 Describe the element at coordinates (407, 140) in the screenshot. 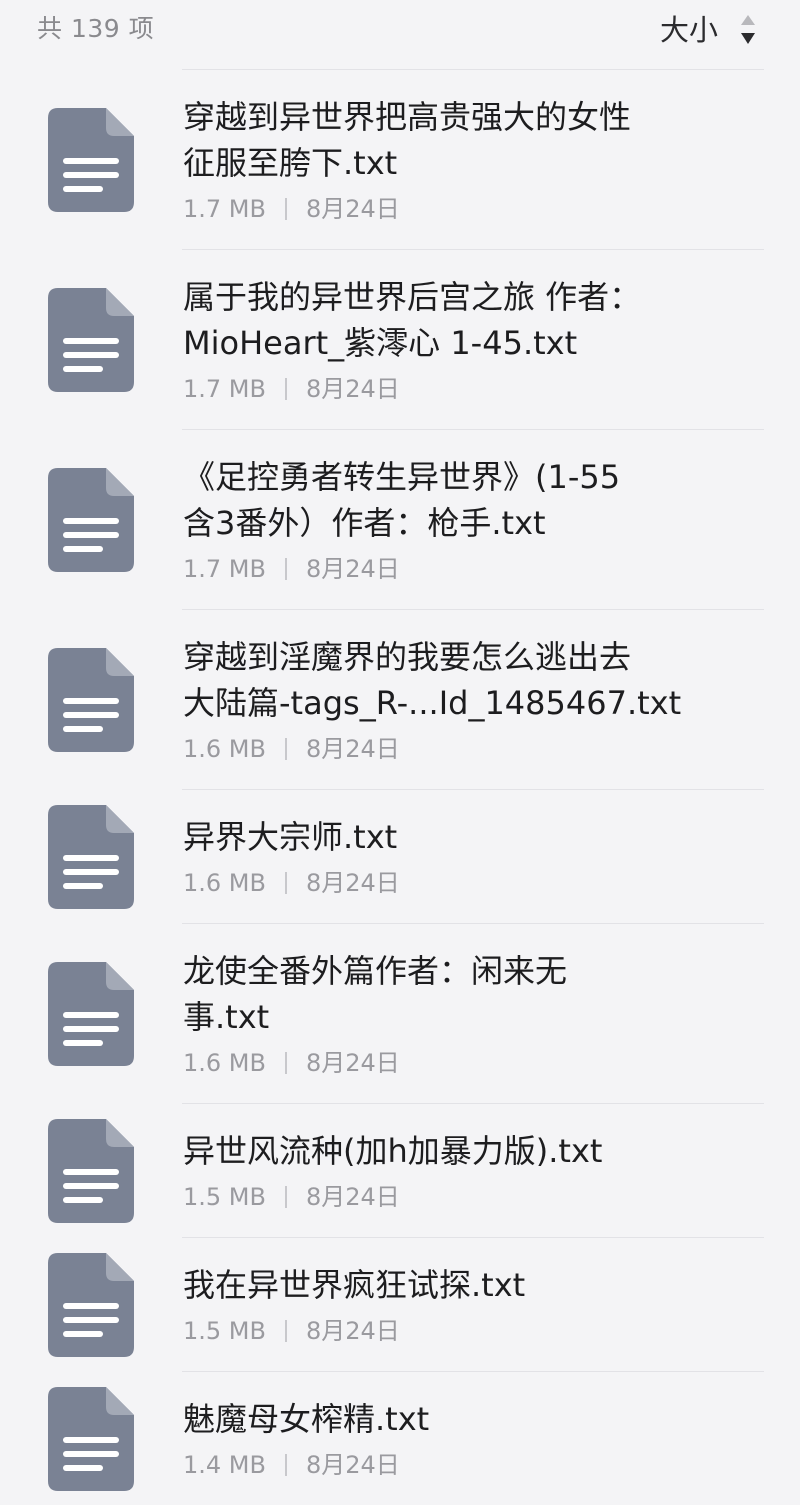

I see `file-name: 穿越到异世界把高贵强大的女性 征服至胯下.txt` at that location.